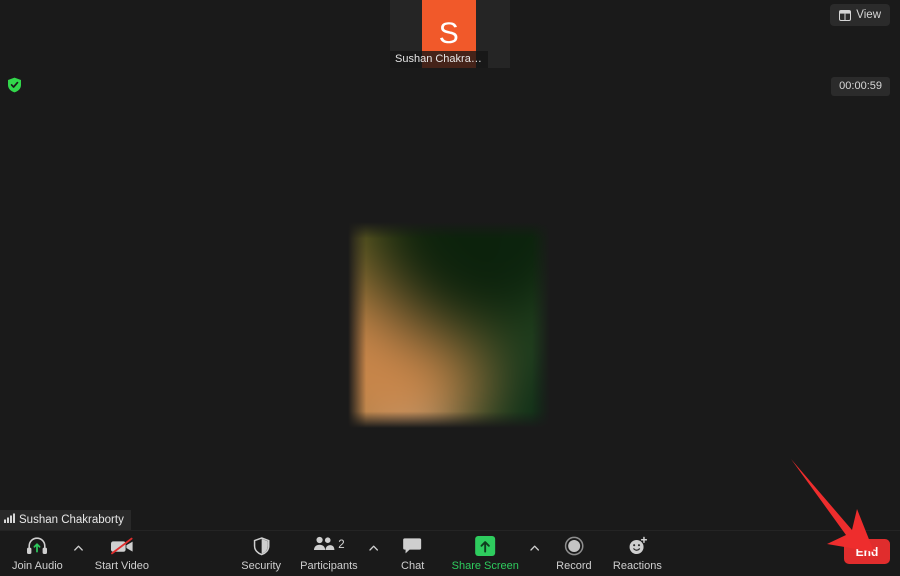 The width and height of the screenshot is (900, 576). I want to click on reactions-icon, so click(637, 546).